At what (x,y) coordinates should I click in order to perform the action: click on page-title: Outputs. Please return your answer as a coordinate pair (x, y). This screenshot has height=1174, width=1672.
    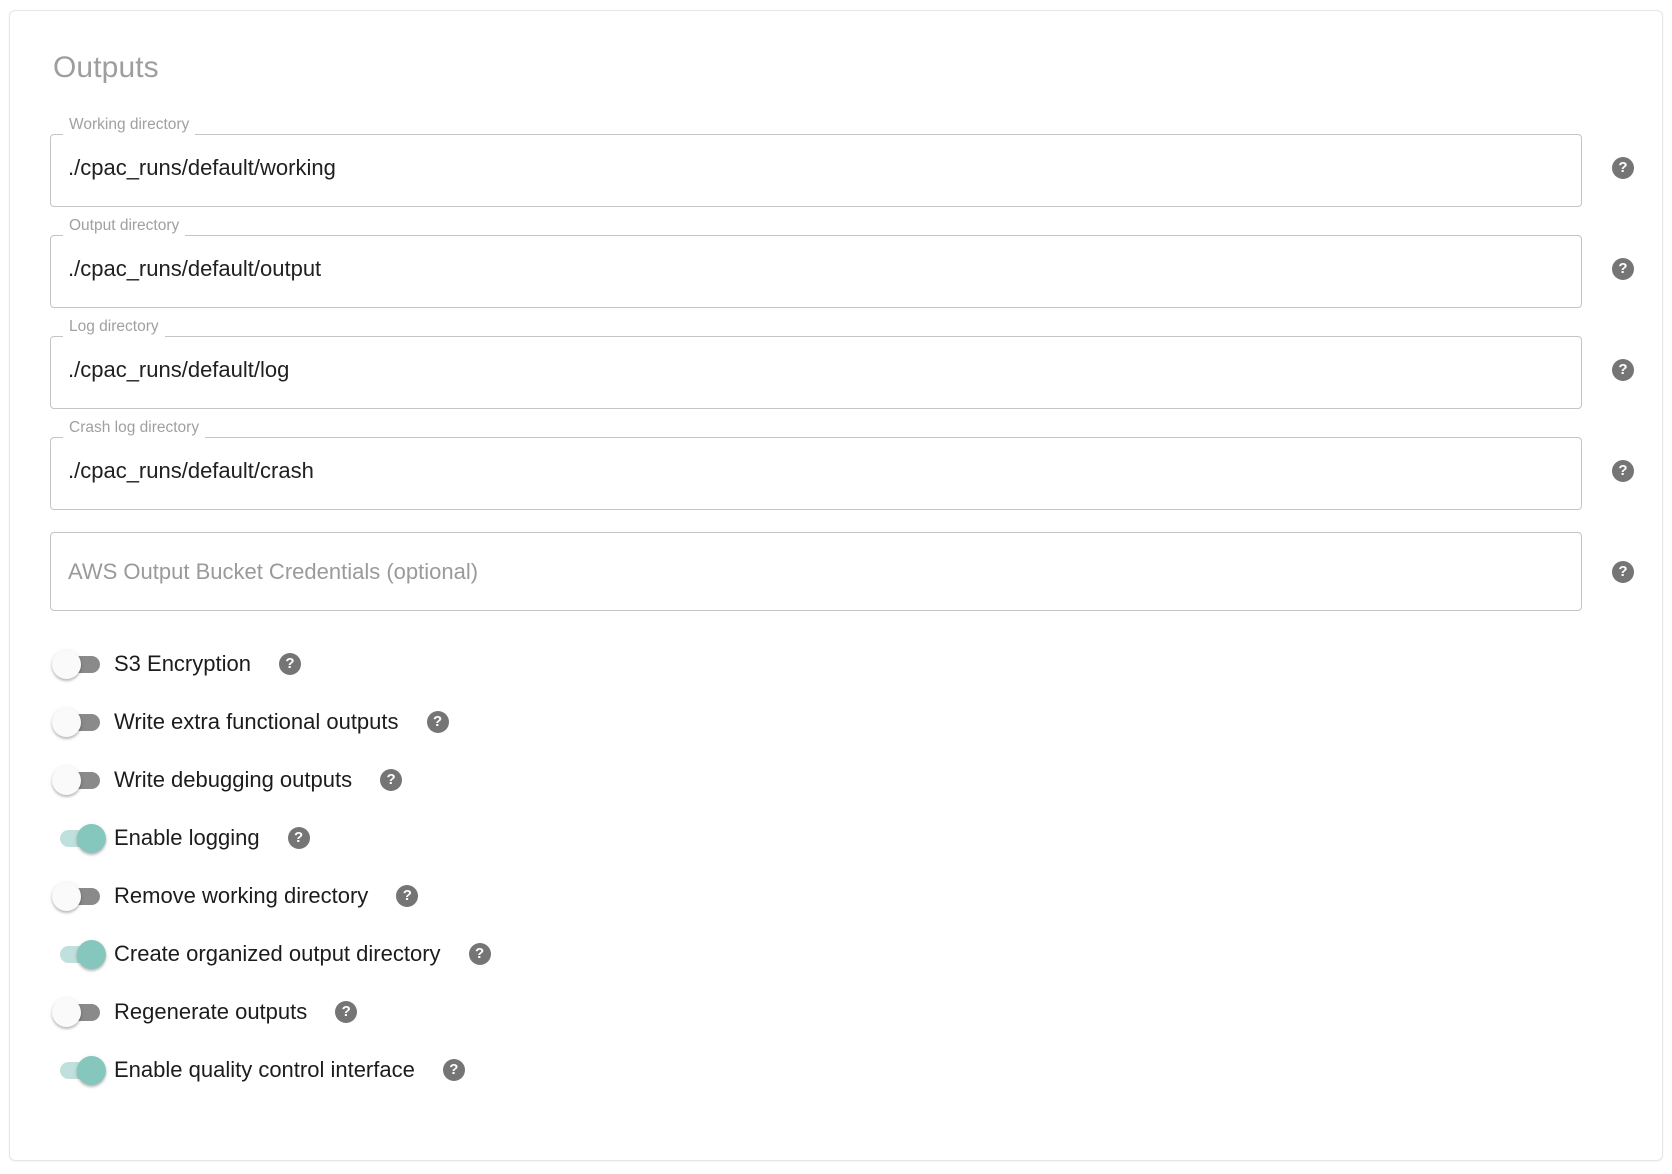
    Looking at the image, I should click on (106, 67).